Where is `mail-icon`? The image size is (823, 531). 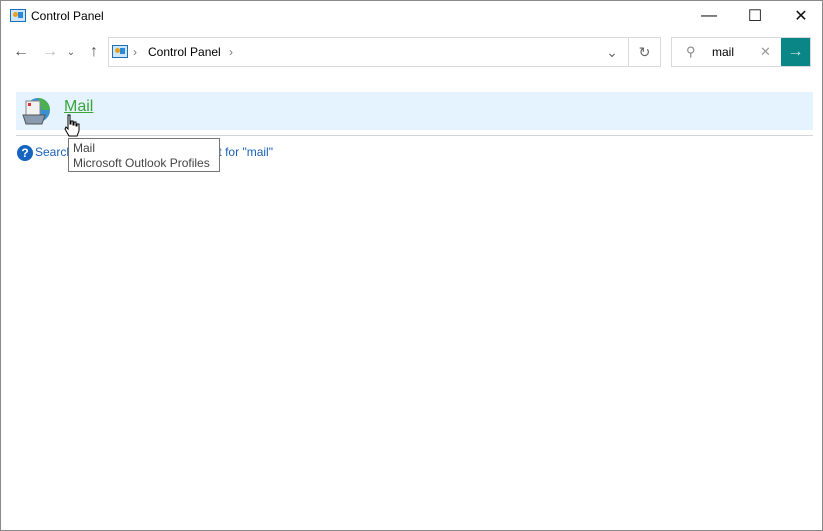
mail-icon is located at coordinates (36, 111).